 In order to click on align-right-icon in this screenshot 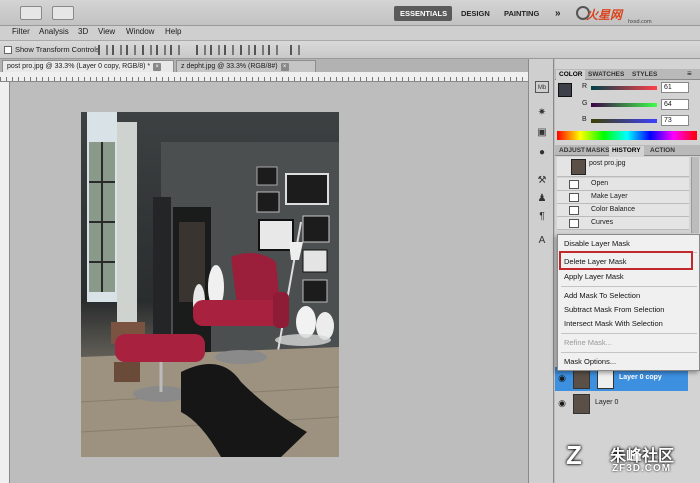, I will do `click(175, 50)`.